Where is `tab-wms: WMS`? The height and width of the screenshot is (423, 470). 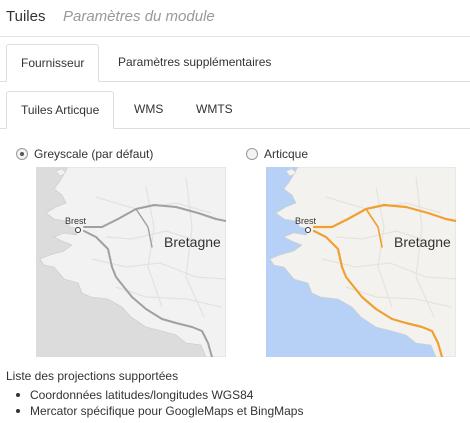 tab-wms: WMS is located at coordinates (148, 109).